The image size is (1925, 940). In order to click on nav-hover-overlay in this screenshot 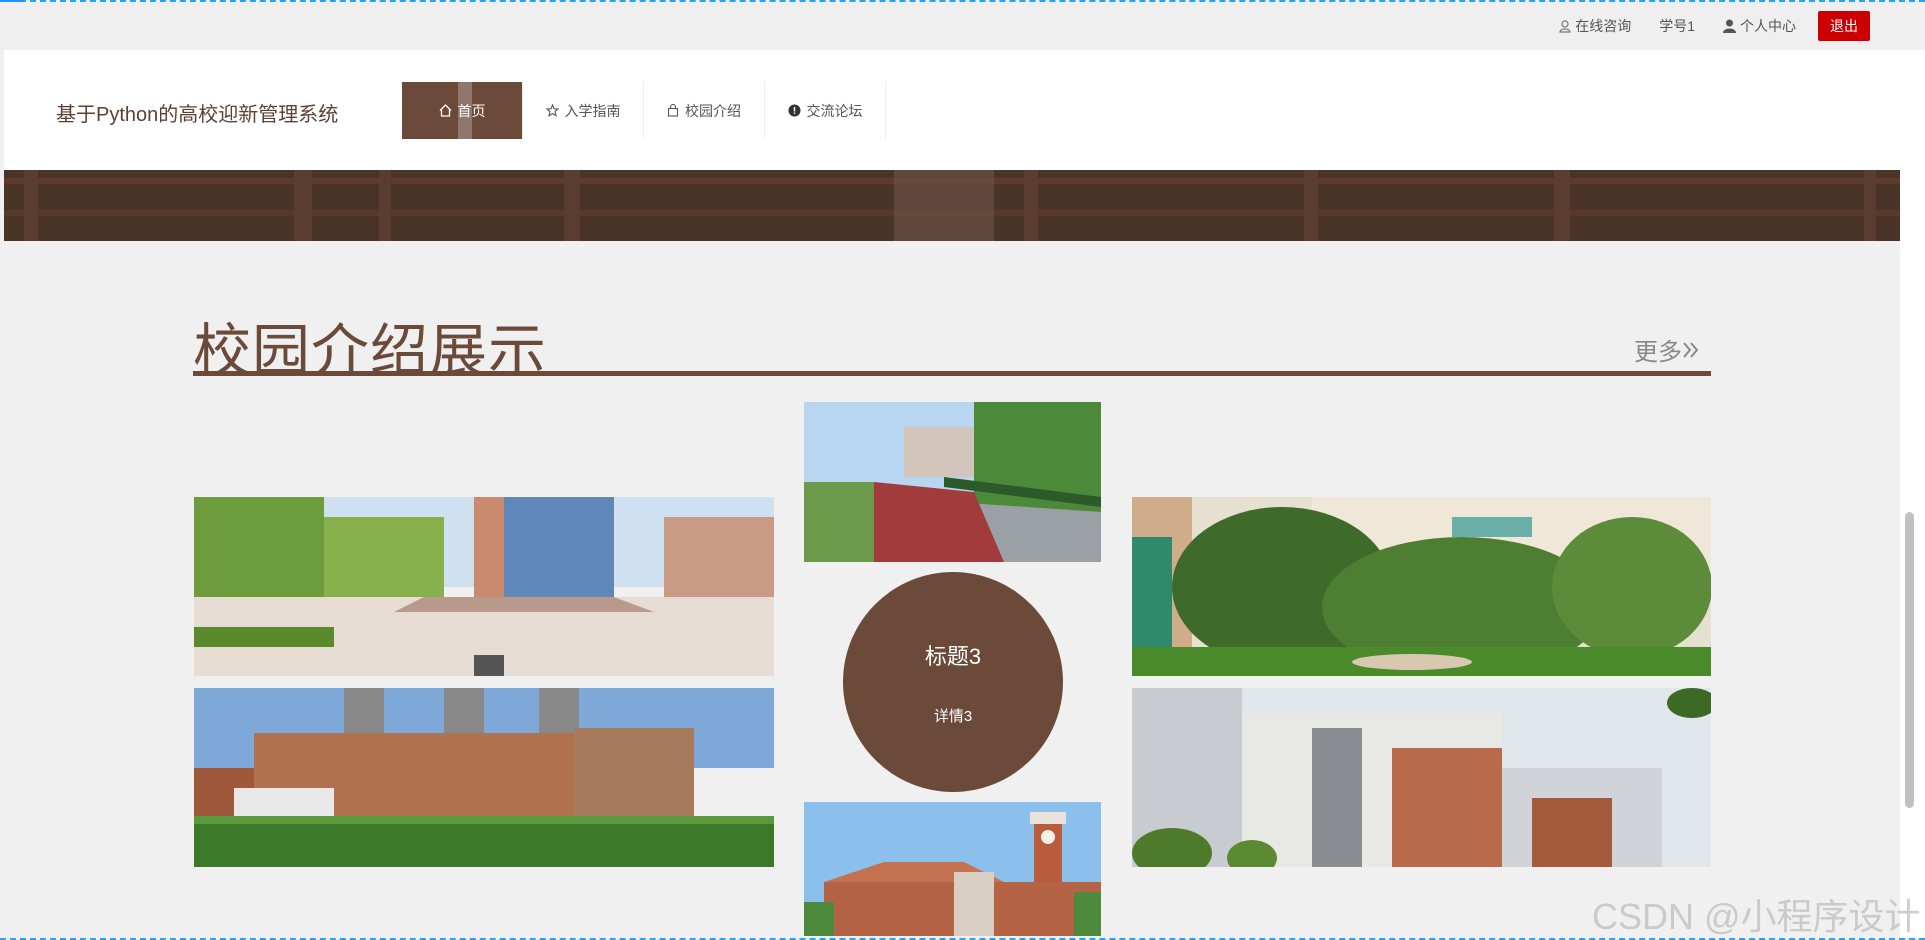, I will do `click(465, 110)`.